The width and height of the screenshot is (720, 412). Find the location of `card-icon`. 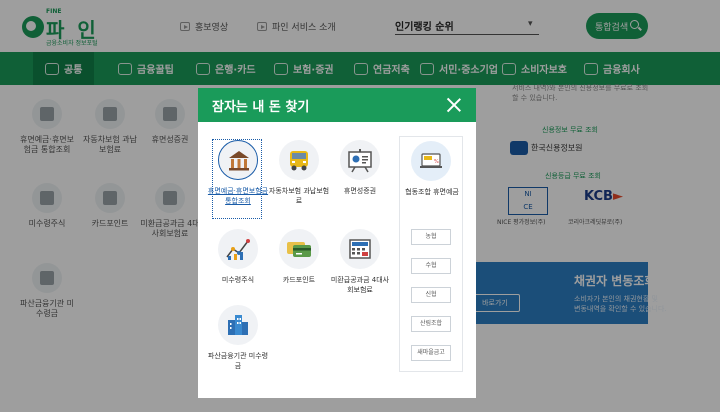

card-icon is located at coordinates (299, 249).